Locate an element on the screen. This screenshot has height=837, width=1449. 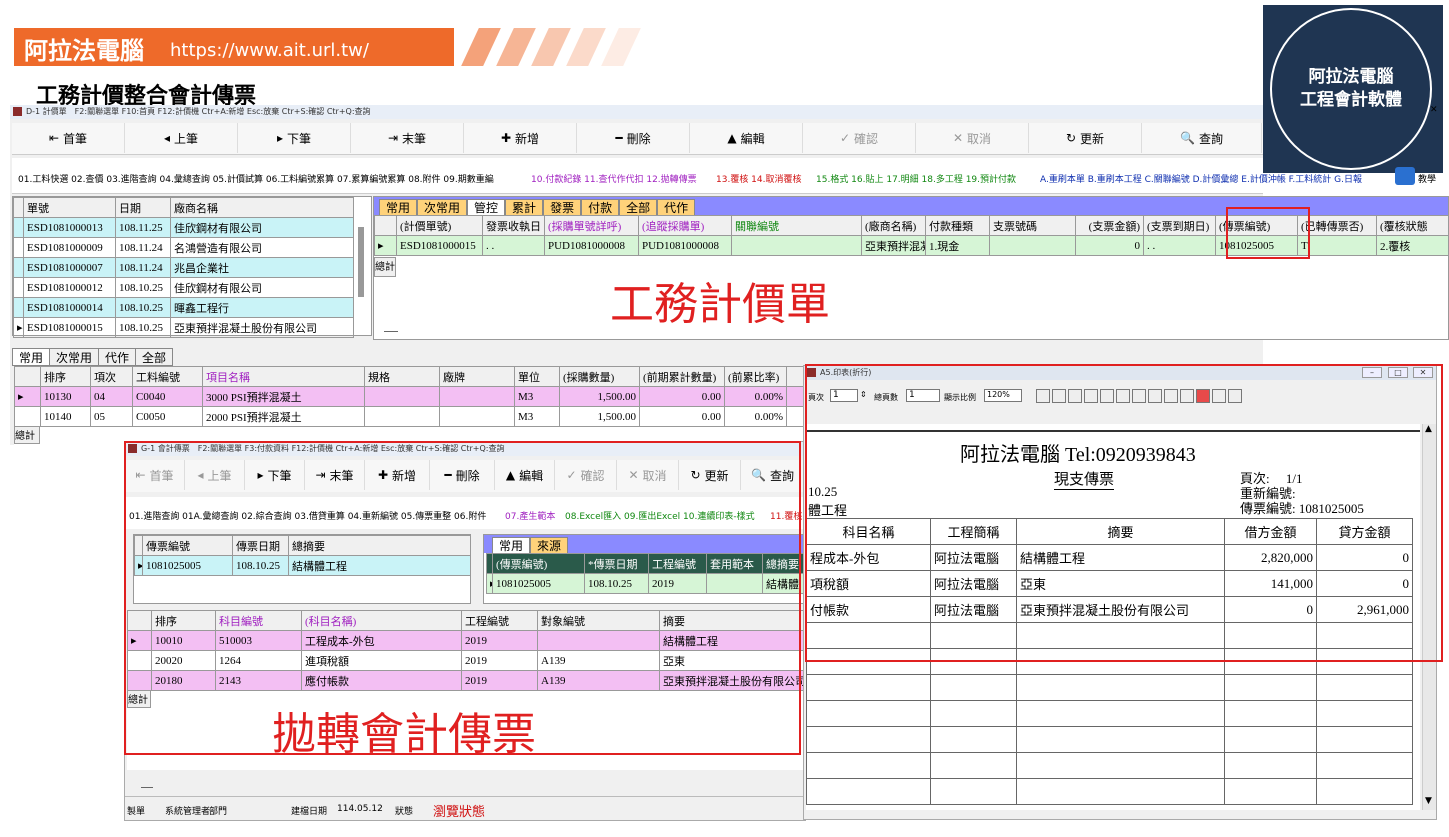
tab-common: 常用 is located at coordinates (398, 207).